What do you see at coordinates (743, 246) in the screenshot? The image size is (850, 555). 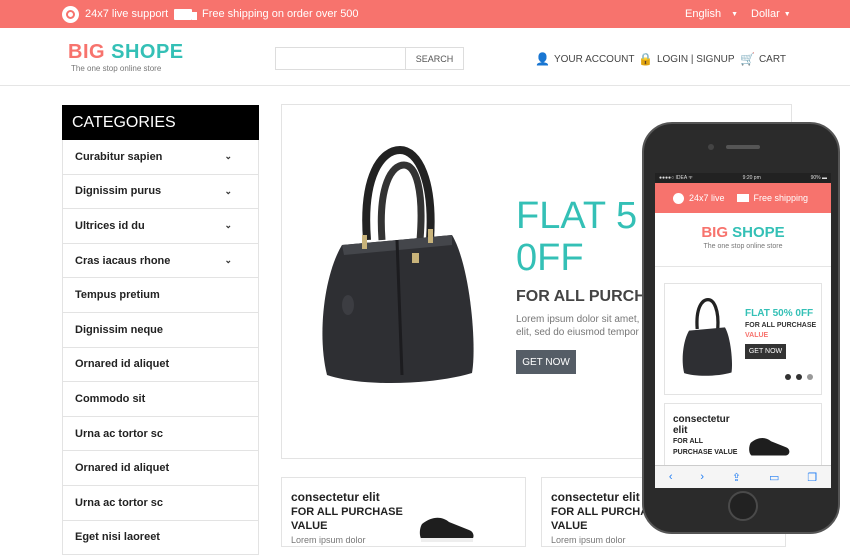 I see `mobile-tagline: The one stop online store` at bounding box center [743, 246].